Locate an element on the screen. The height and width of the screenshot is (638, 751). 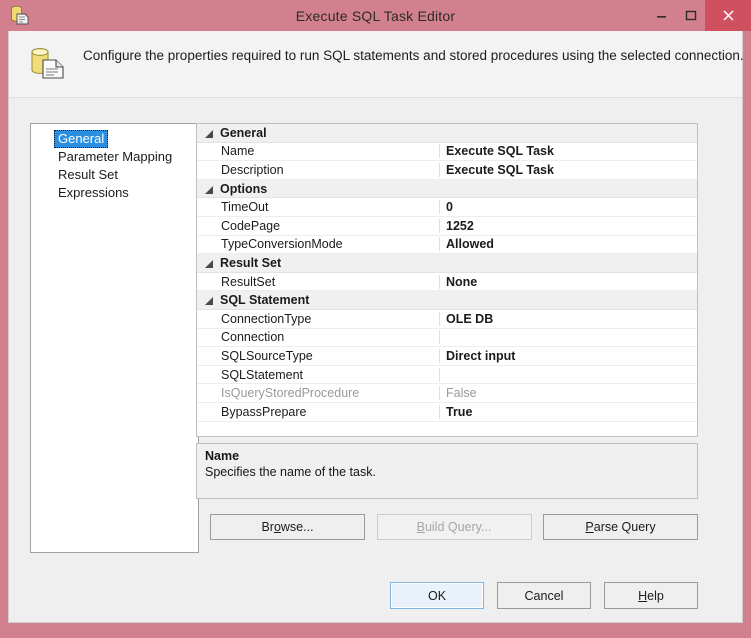
help-button-label: Help is located at coordinates (651, 595).